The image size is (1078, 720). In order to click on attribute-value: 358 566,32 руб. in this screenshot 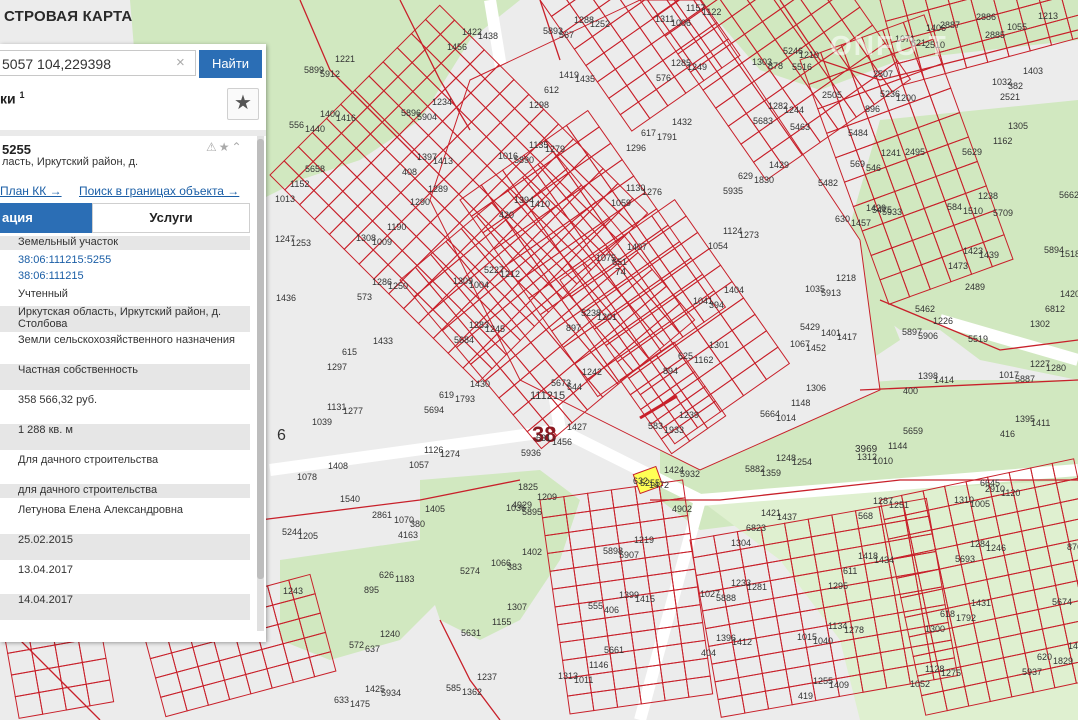, I will do `click(58, 400)`.